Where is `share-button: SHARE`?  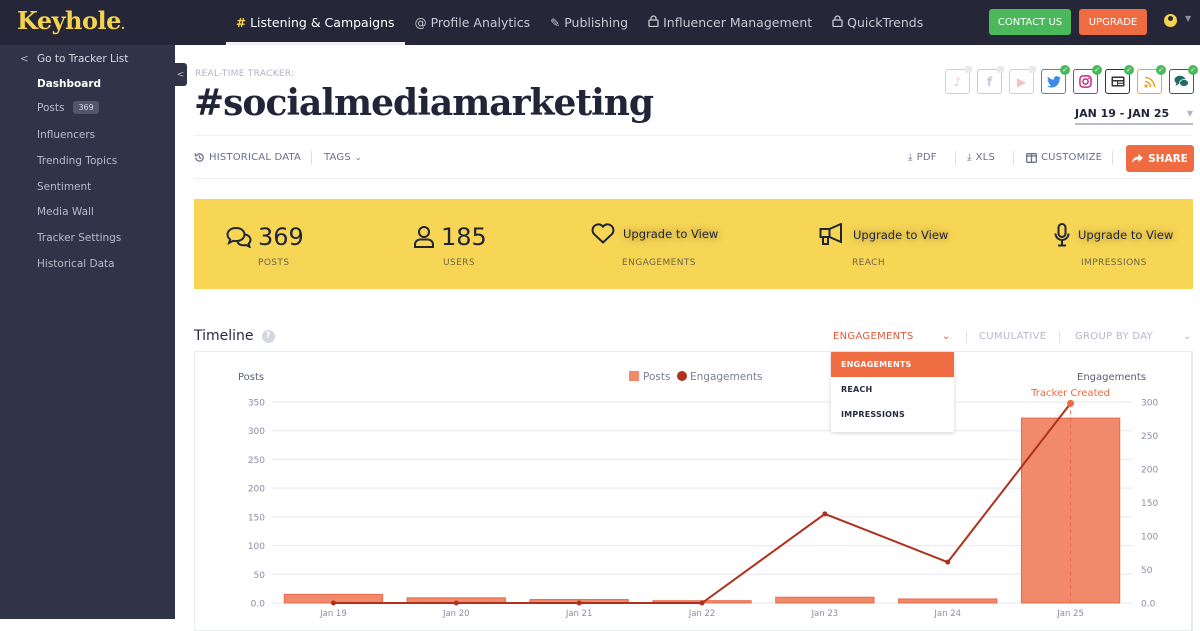 share-button: SHARE is located at coordinates (1160, 158).